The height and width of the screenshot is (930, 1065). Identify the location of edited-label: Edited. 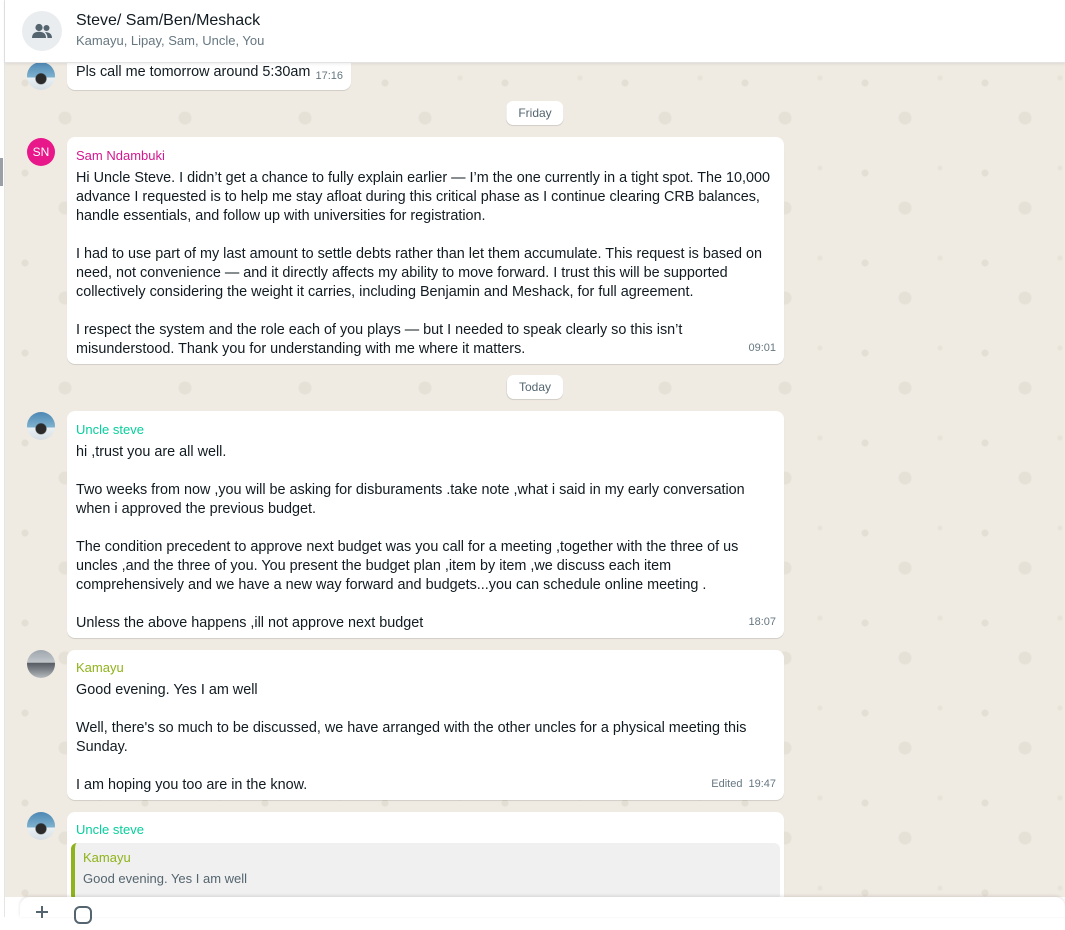
(727, 784).